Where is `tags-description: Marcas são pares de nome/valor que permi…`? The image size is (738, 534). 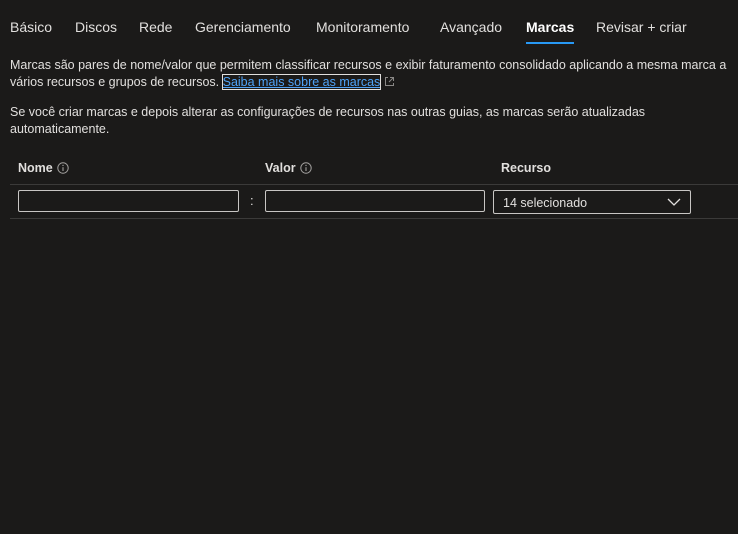
tags-description: Marcas são pares de nome/valor que permi… is located at coordinates (368, 74).